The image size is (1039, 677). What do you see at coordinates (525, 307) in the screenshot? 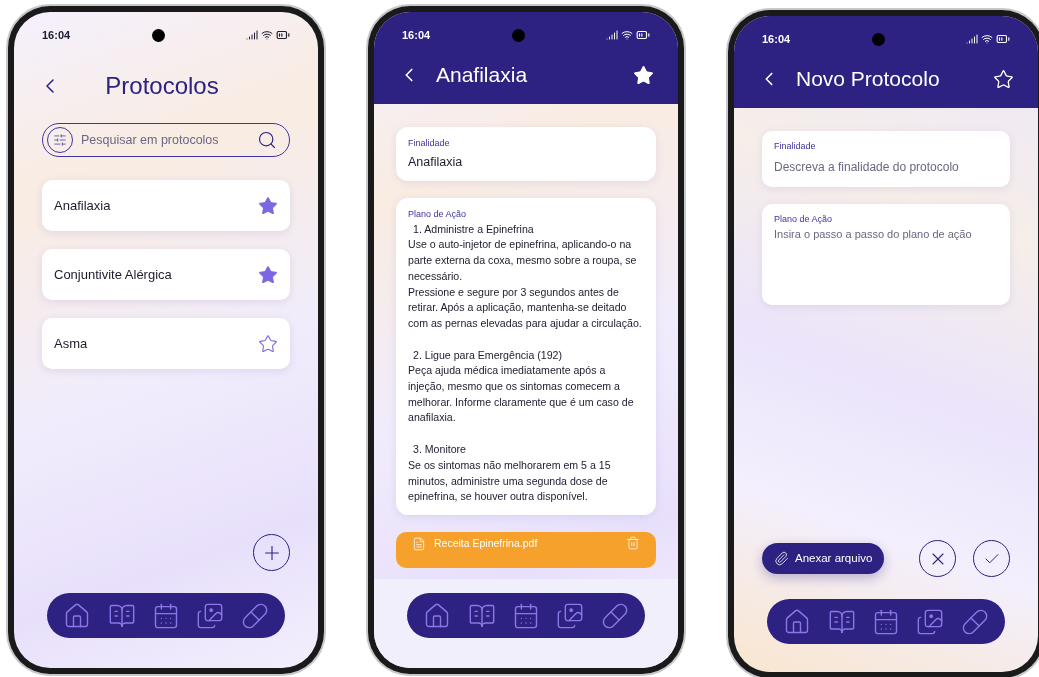
I see `step-text: Pressione e segure por 3 segundos antes de retirar. Após a aplicação, mantenha-se deitado com as pernas elevadas para ajudar a circulação.` at bounding box center [525, 307].